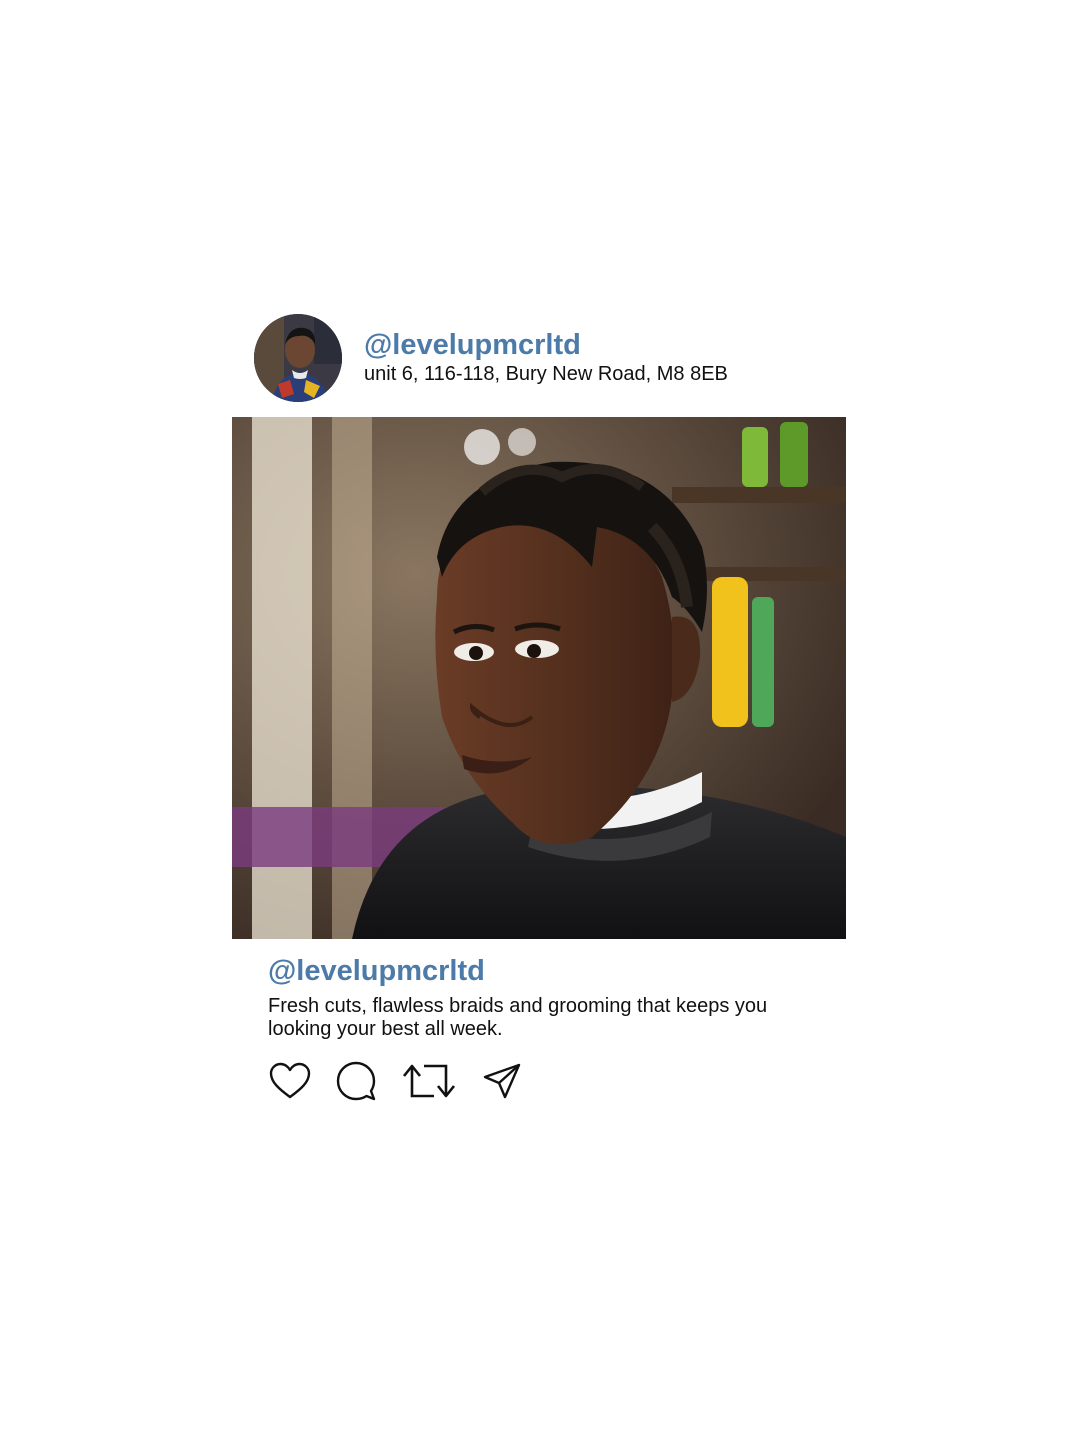 This screenshot has width=1080, height=1440. I want to click on caption-username-link: @levelupmcrltd, so click(376, 971).